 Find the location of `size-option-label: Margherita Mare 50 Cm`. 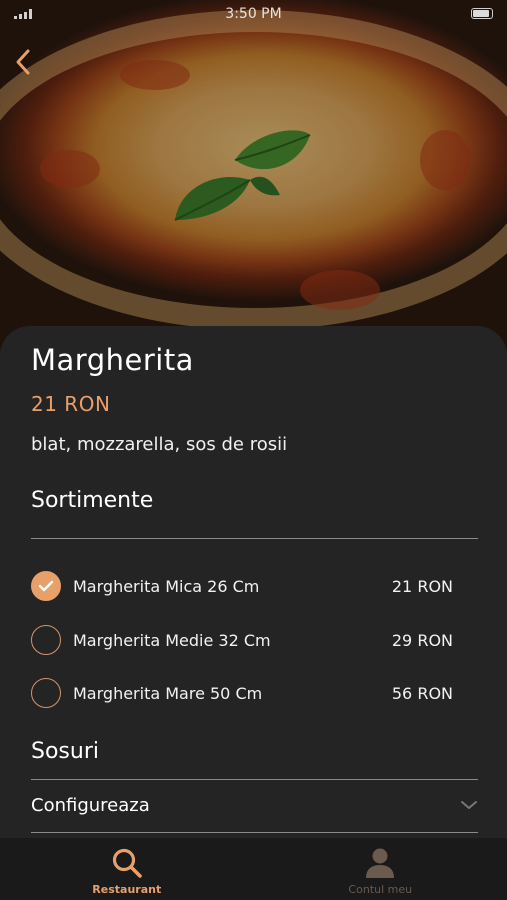

size-option-label: Margherita Mare 50 Cm is located at coordinates (168, 693).